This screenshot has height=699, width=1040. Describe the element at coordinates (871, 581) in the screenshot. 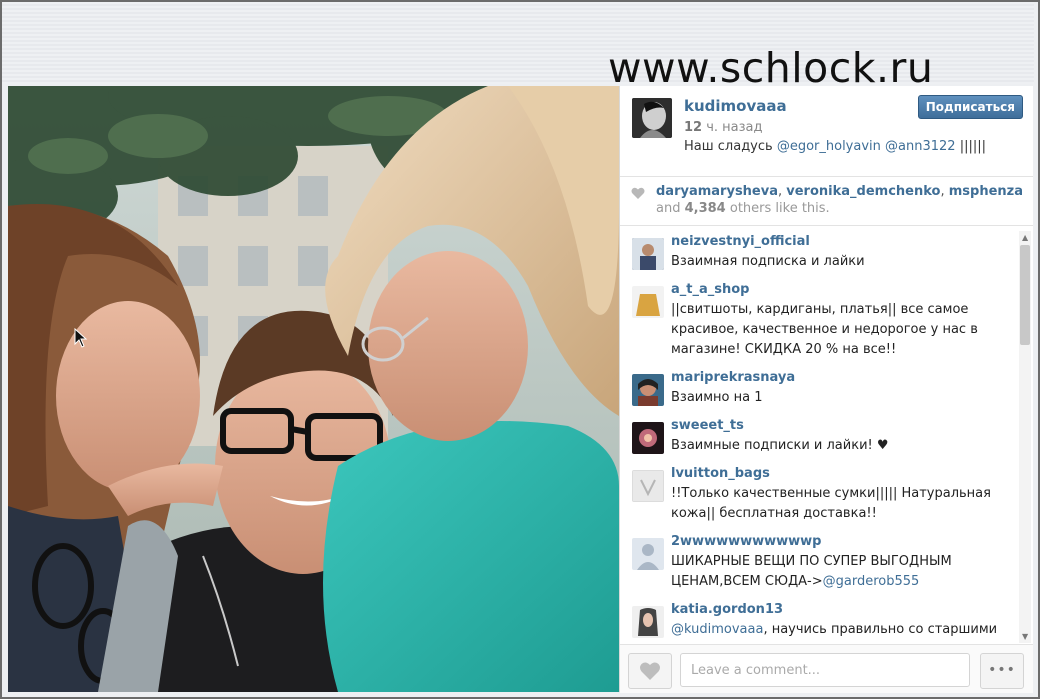

I see `comment-mention: @garderob555` at that location.